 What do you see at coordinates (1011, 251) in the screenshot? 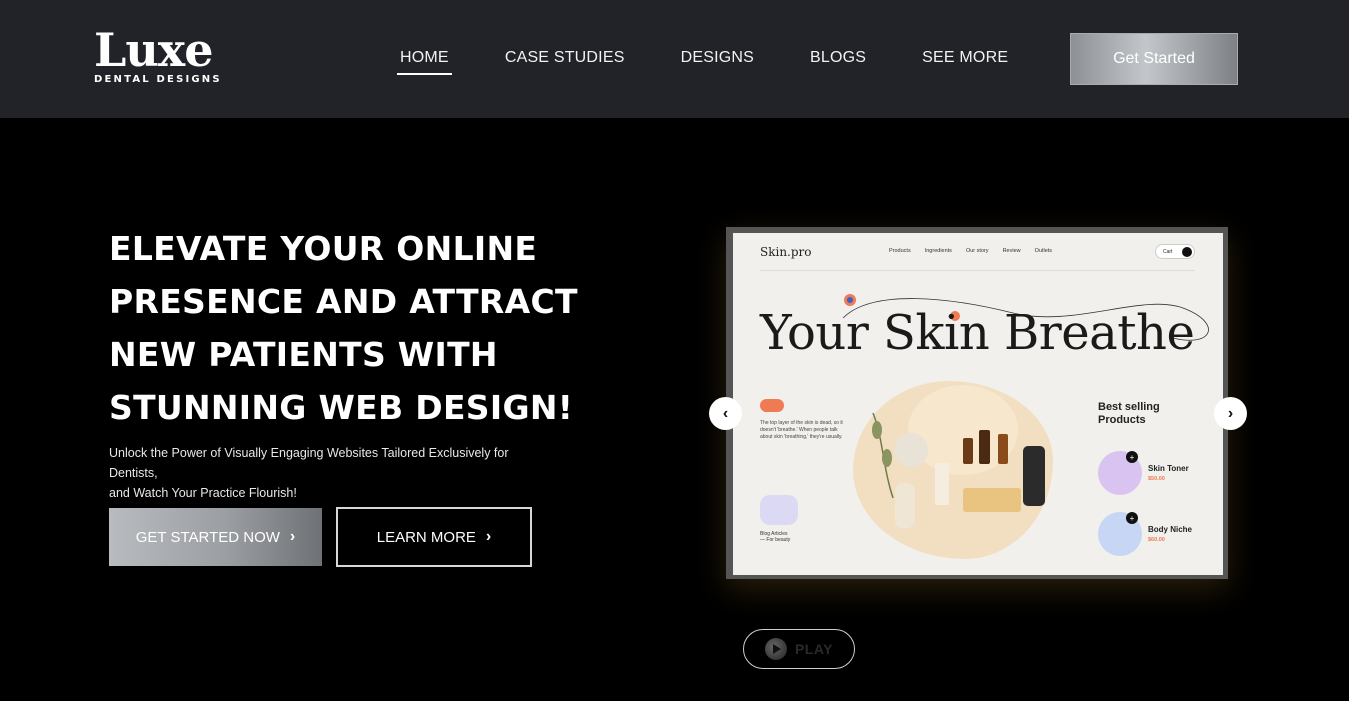
I see `mockup-nav-item: Review` at bounding box center [1011, 251].